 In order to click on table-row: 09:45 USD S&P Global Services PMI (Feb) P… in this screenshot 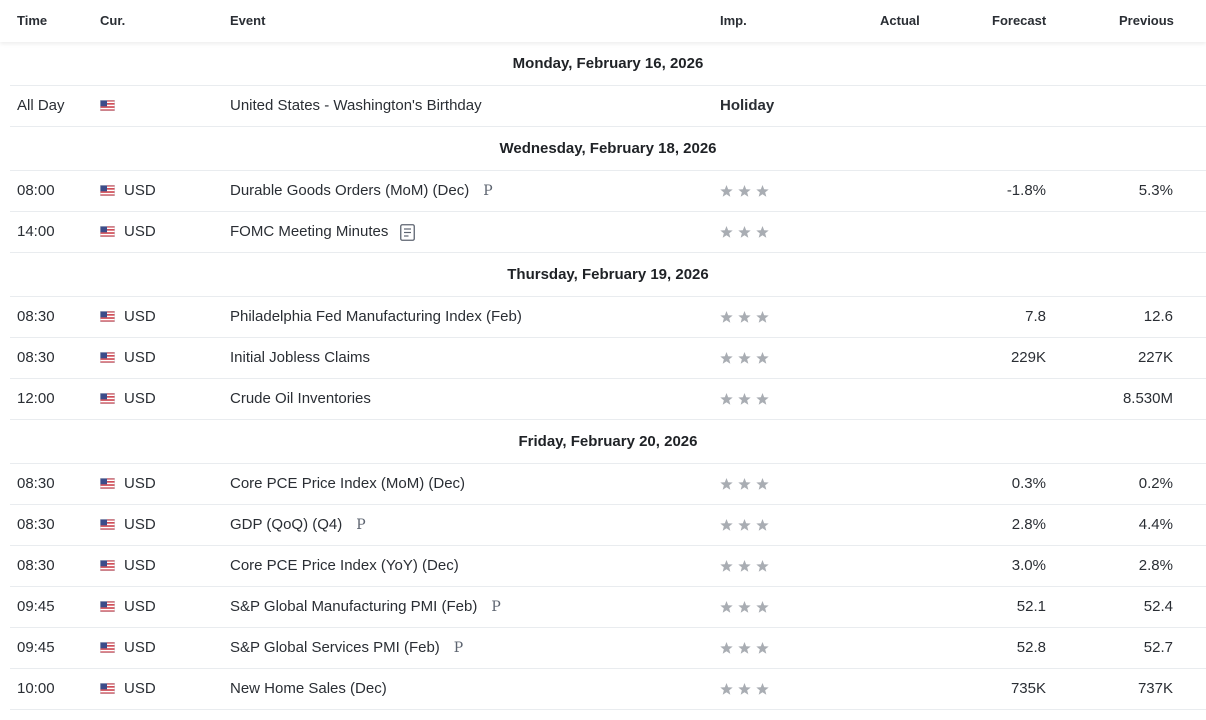, I will do `click(608, 648)`.